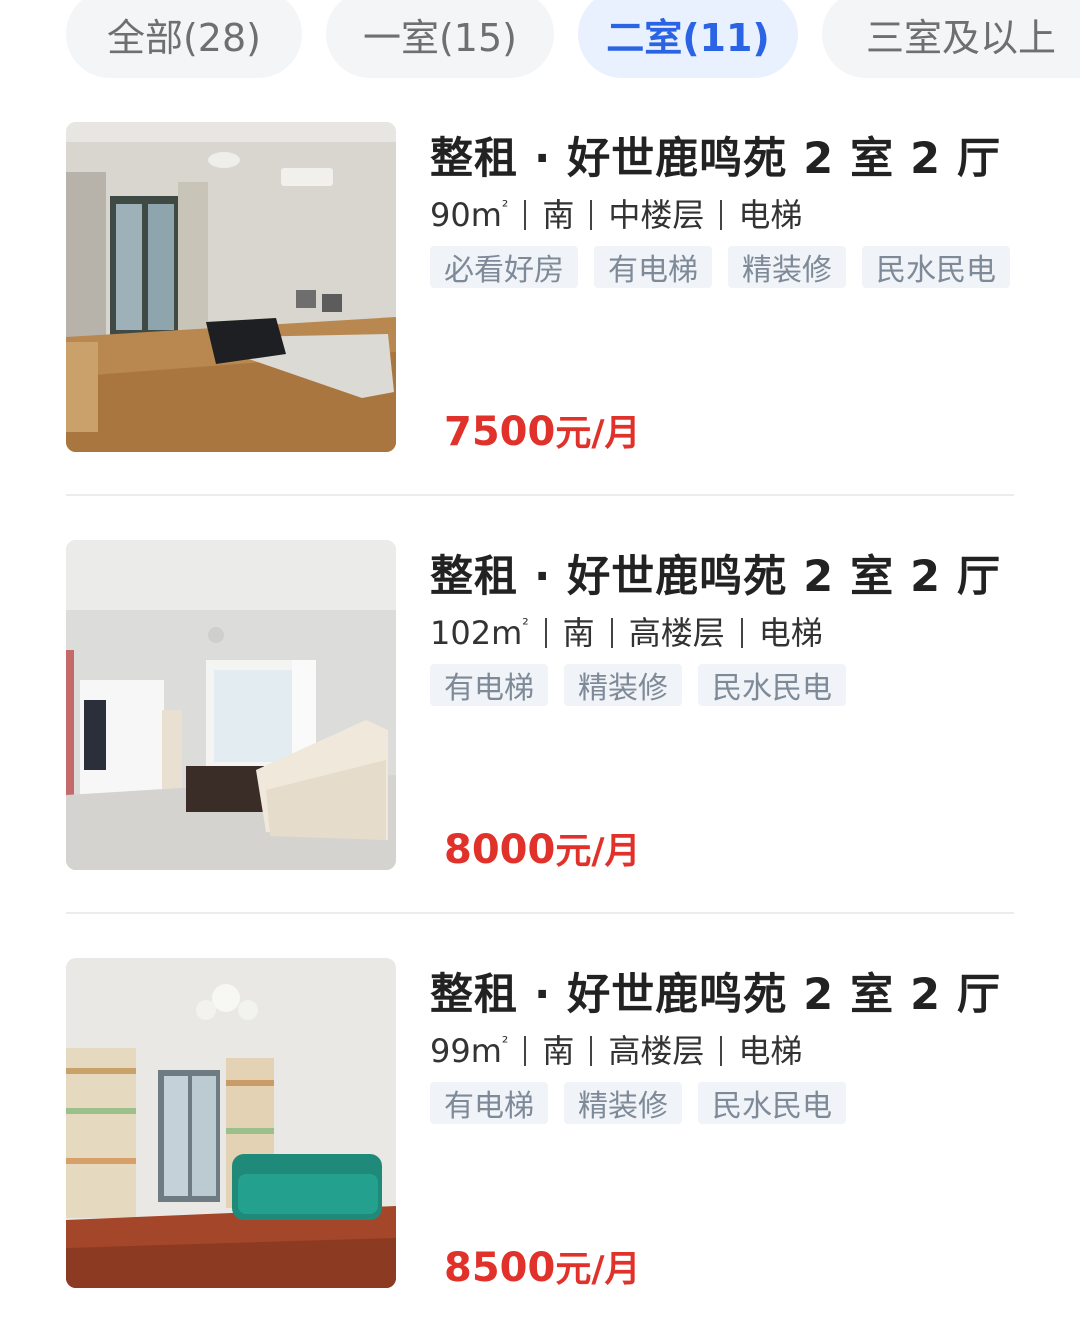 The width and height of the screenshot is (1080, 1326). I want to click on listing-tags: 必看好房 有电梯 精装修 民水民电, so click(720, 267).